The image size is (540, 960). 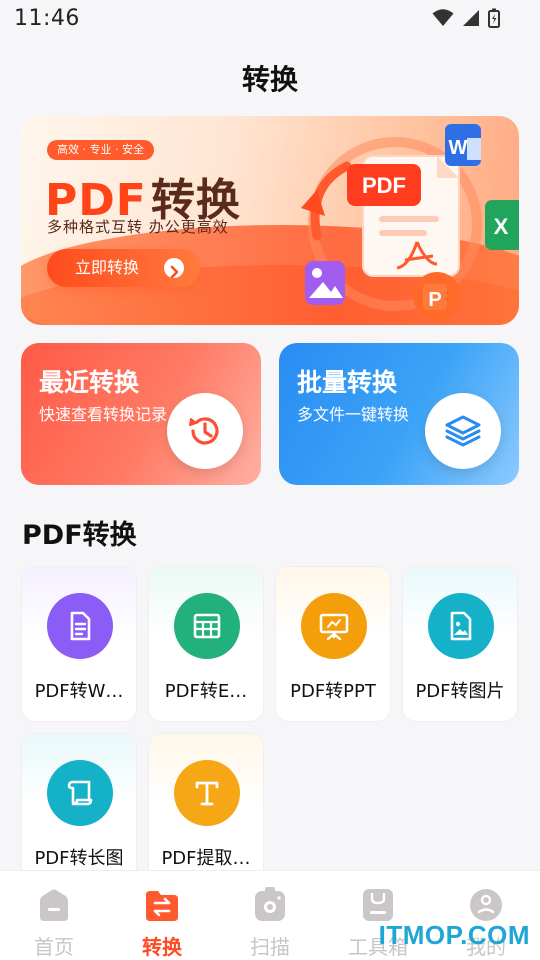 I want to click on page-title: 转换, so click(x=269, y=79).